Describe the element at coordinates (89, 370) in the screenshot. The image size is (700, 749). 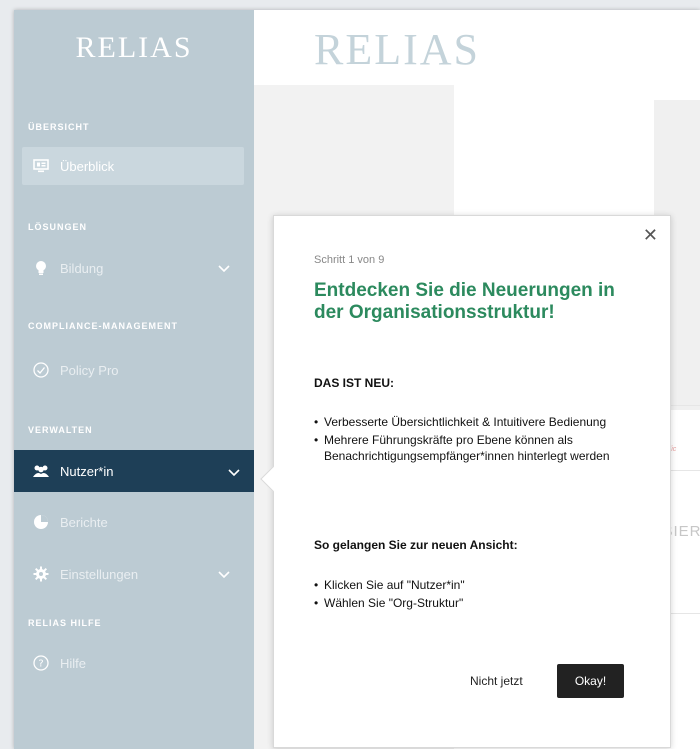
I see `sidebar-item-label: Policy Pro` at that location.